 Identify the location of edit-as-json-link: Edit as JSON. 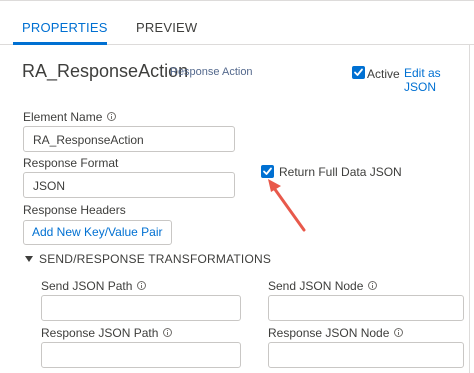
(439, 80).